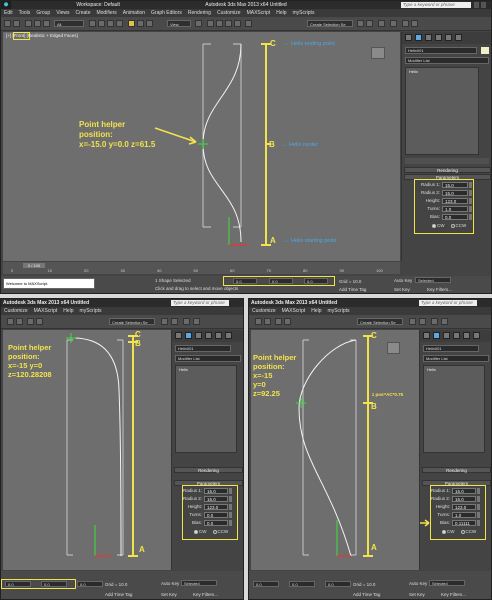 The height and width of the screenshot is (600, 492). I want to click on move-icon, so click(131, 23).